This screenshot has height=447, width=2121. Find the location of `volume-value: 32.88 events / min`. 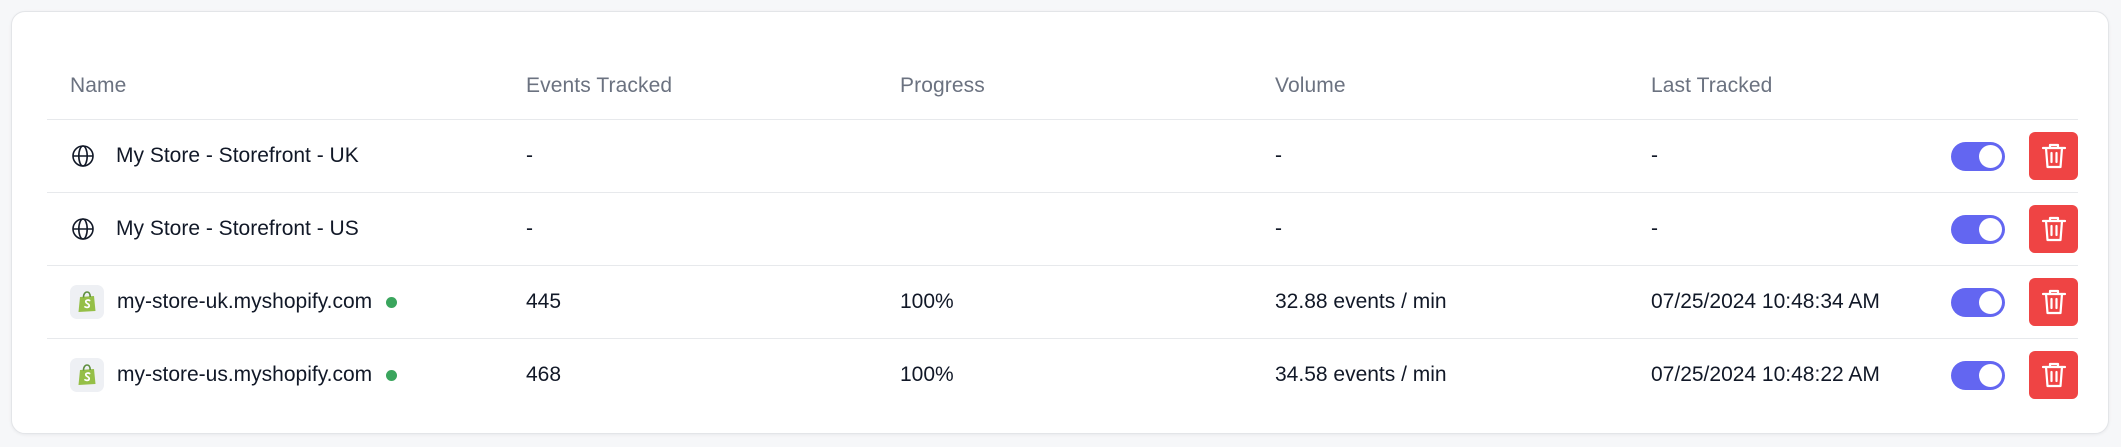

volume-value: 32.88 events / min is located at coordinates (1361, 301).